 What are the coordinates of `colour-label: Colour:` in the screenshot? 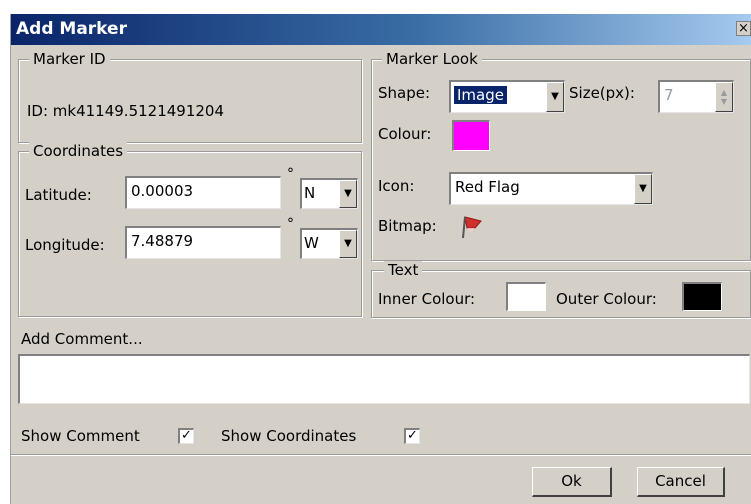 It's located at (405, 134).